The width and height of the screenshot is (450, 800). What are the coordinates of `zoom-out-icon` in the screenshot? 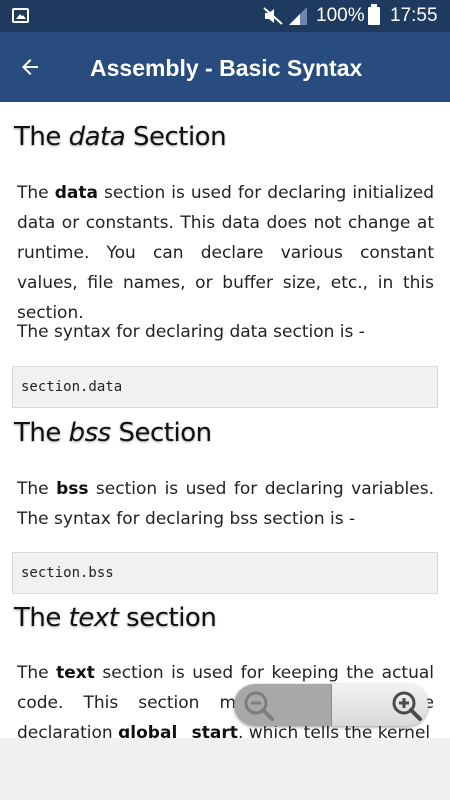 It's located at (259, 706).